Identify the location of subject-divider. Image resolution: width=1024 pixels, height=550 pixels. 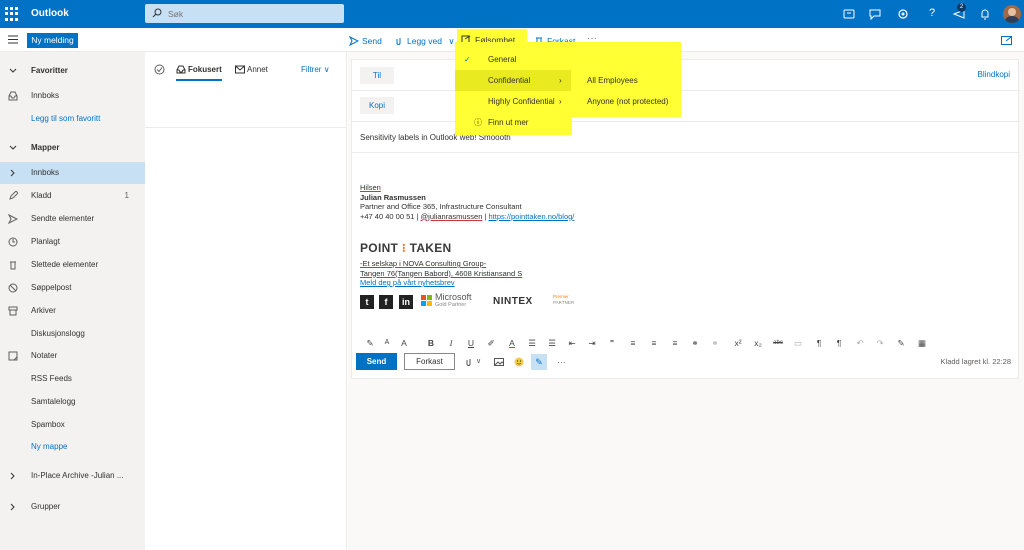
(686, 152).